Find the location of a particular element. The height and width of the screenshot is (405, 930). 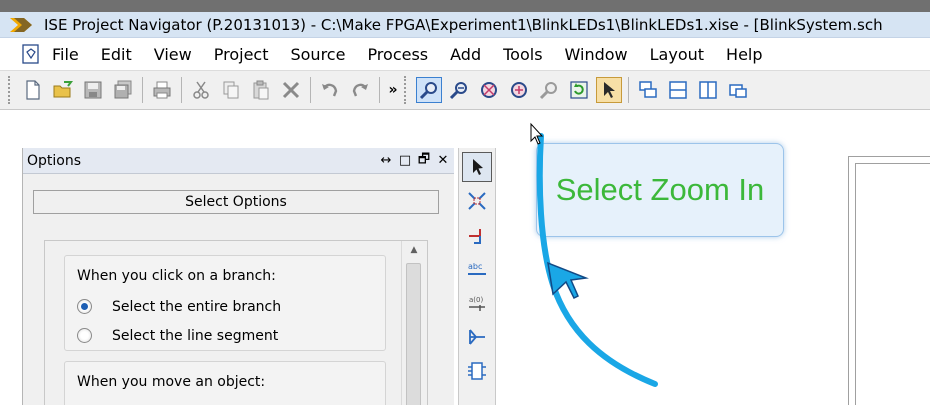

maximize-panel-icon: □ is located at coordinates (405, 160).